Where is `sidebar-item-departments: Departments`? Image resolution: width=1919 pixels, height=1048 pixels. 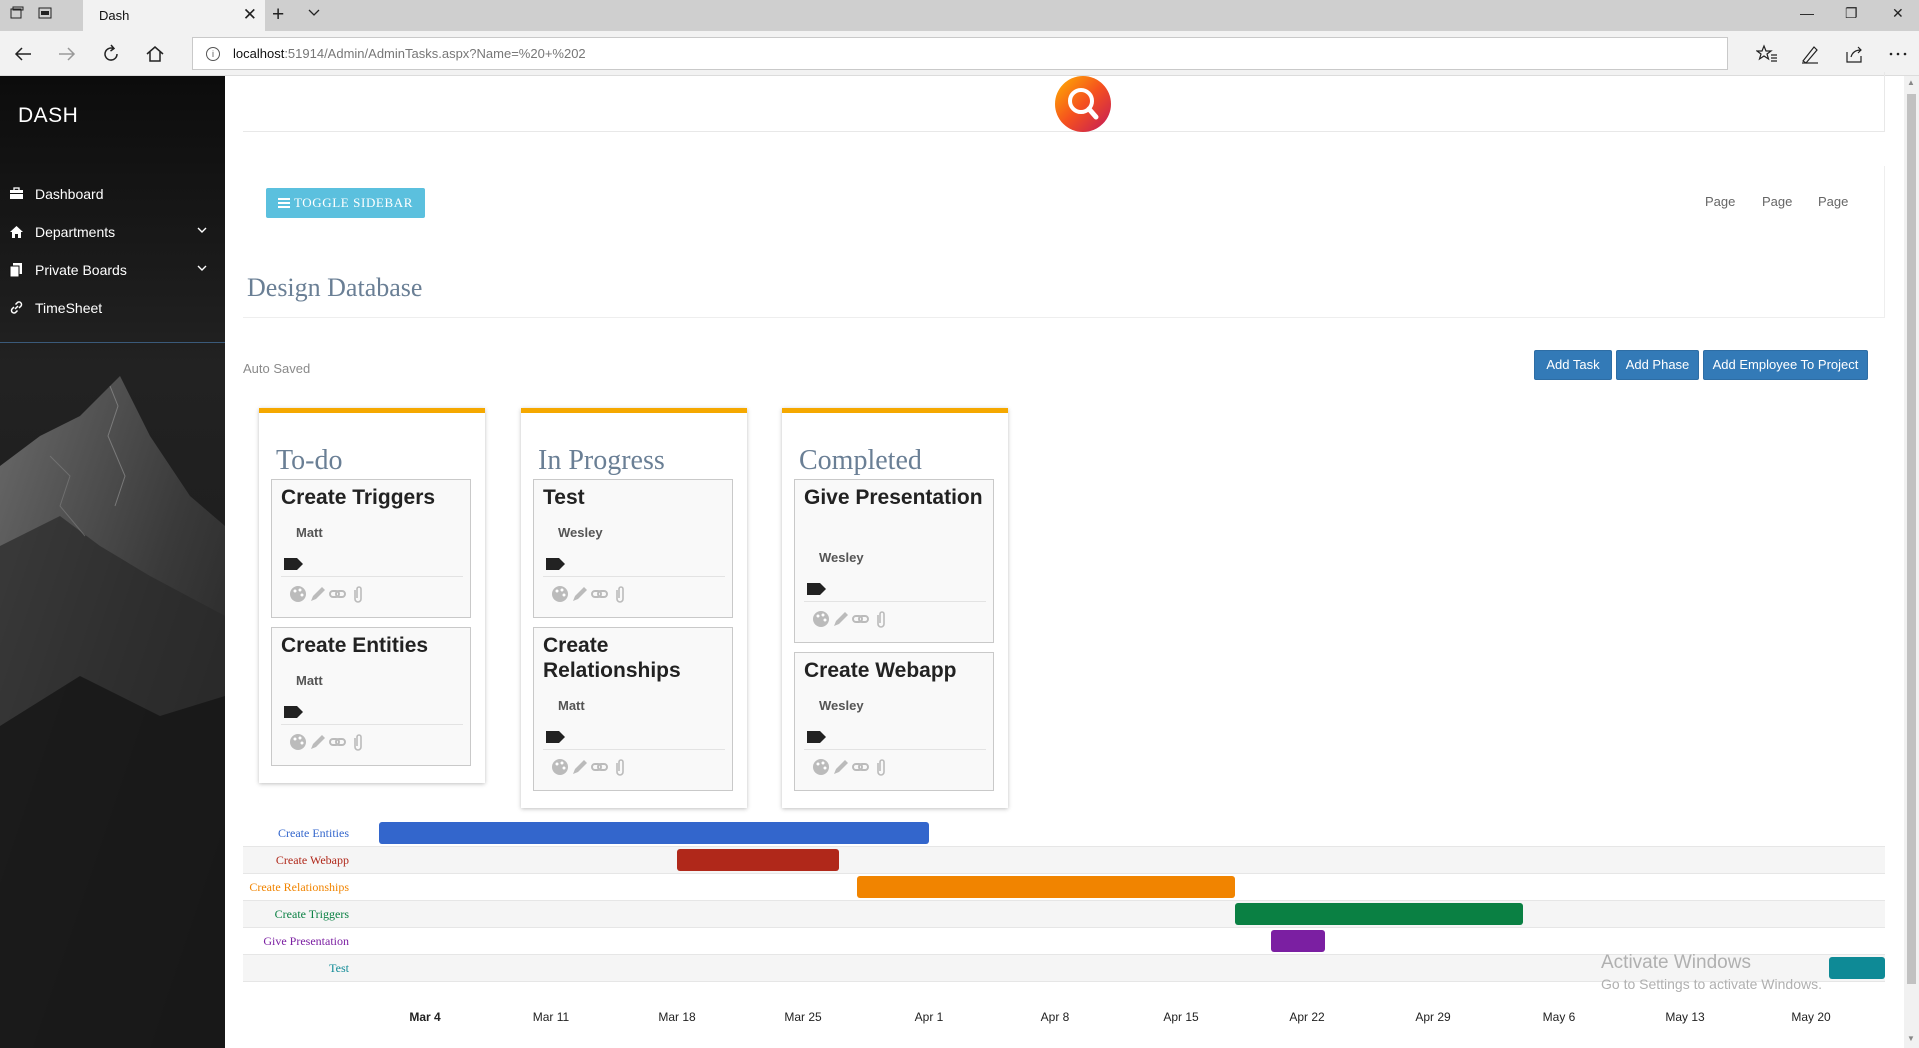
sidebar-item-departments: Departments is located at coordinates (112, 232).